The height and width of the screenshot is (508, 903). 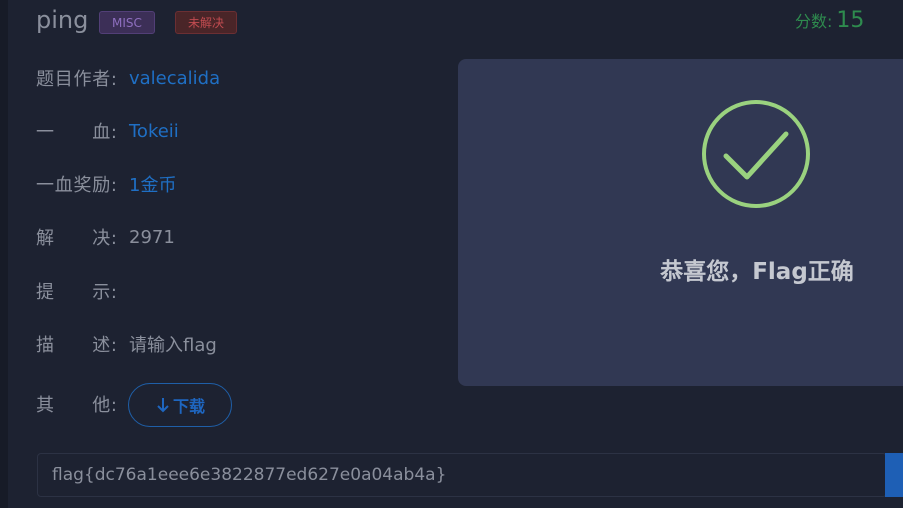 I want to click on score-value: 15, so click(x=850, y=20).